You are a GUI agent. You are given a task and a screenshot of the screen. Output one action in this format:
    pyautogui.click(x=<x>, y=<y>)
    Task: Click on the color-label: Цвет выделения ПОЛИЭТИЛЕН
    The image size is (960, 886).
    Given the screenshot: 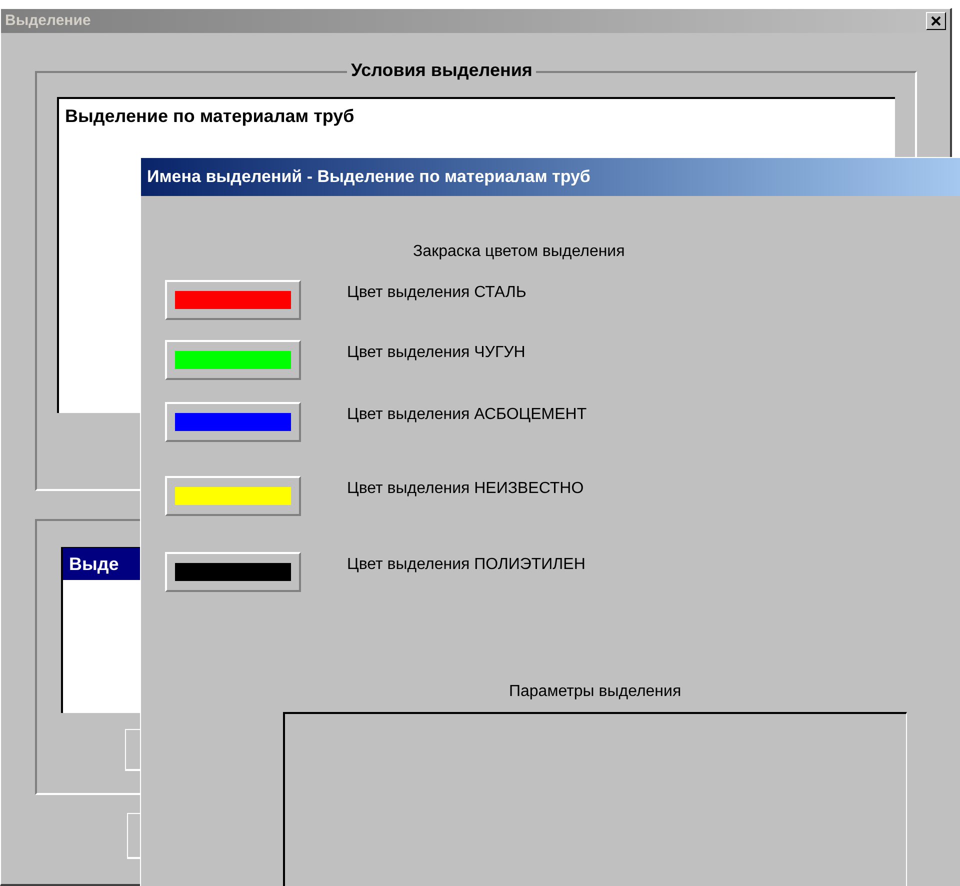 What is the action you would take?
    pyautogui.click(x=466, y=565)
    